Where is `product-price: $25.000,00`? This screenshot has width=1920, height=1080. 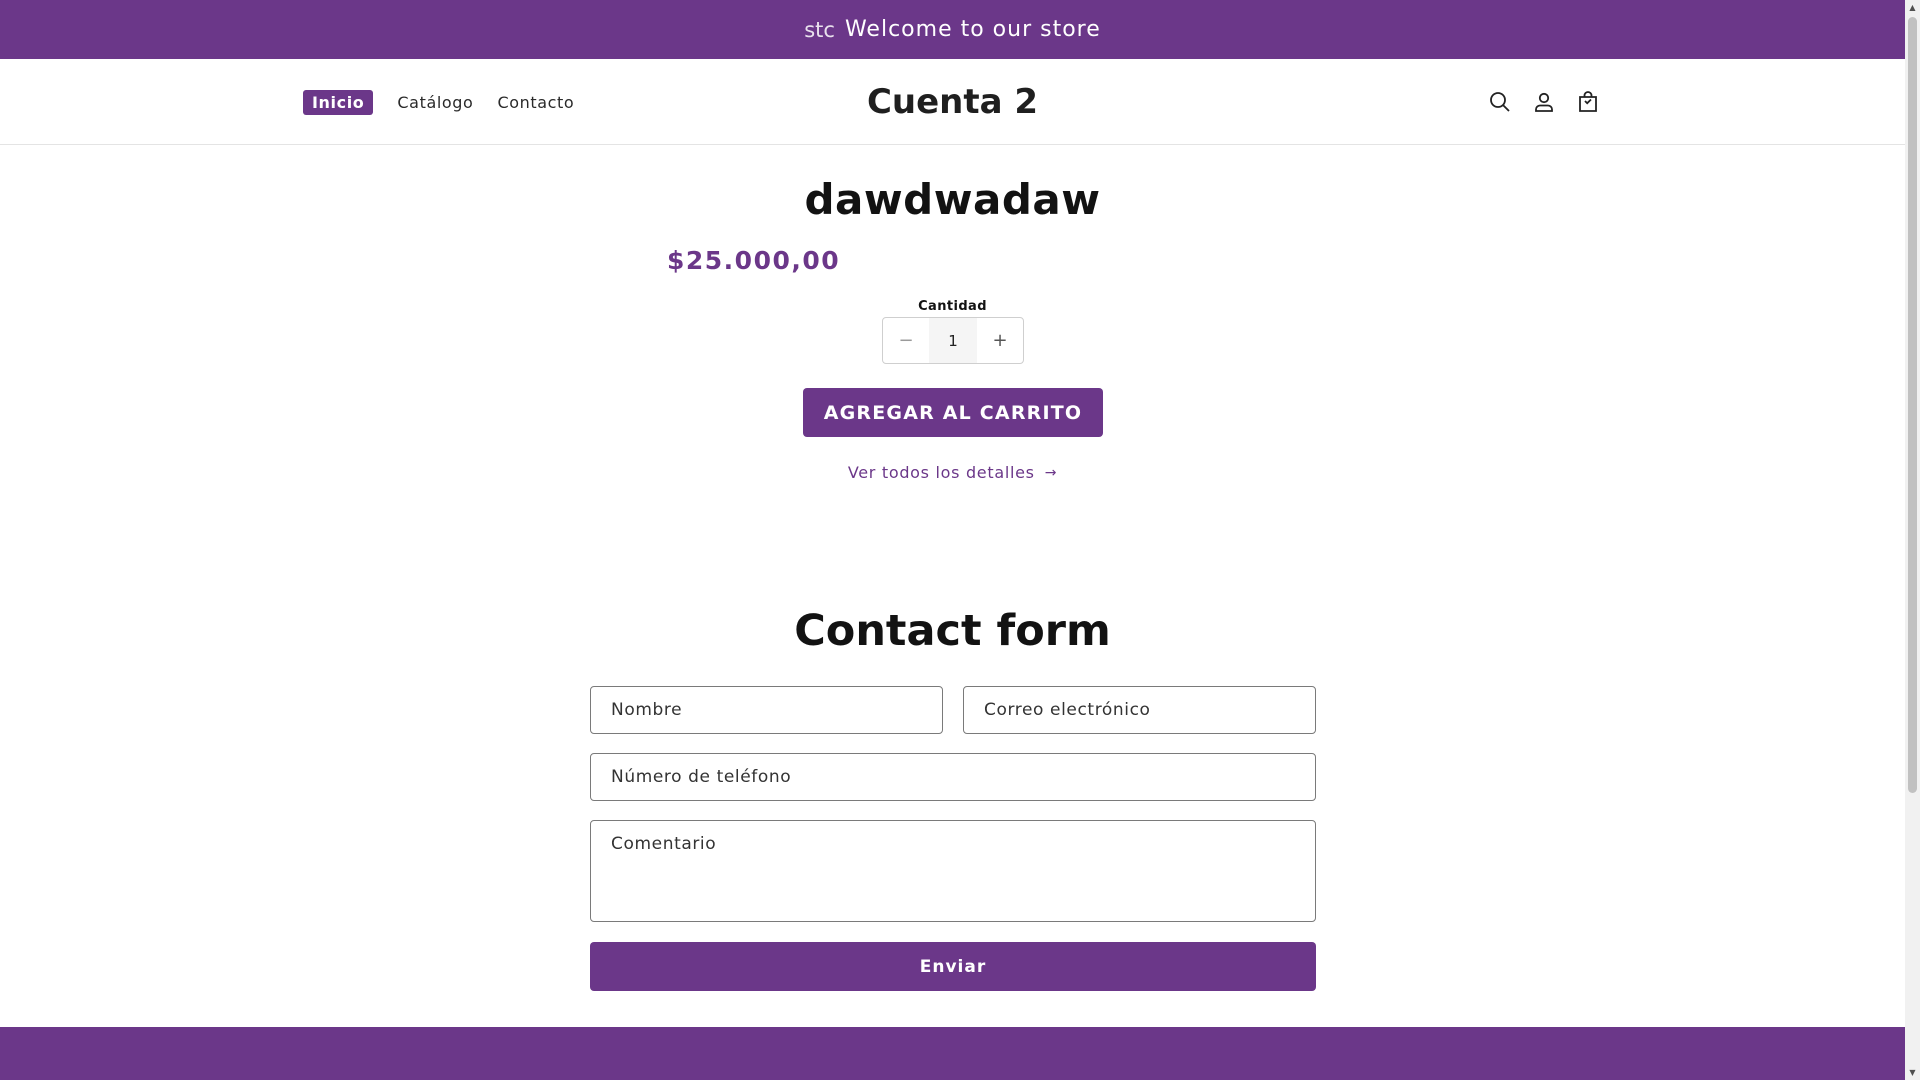
product-price: $25.000,00 is located at coordinates (754, 260).